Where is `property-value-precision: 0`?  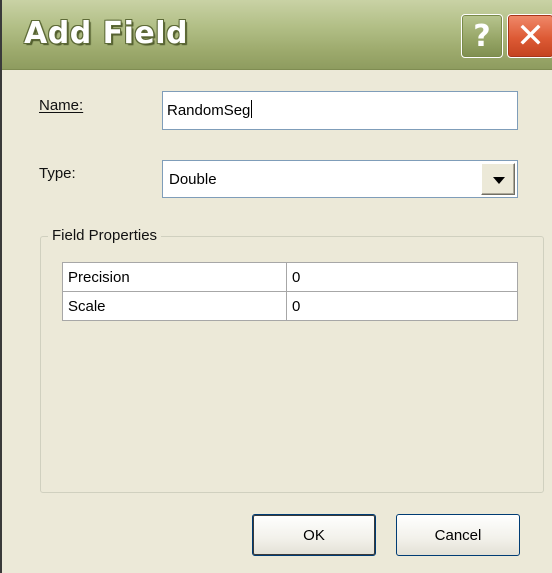
property-value-precision: 0 is located at coordinates (402, 277).